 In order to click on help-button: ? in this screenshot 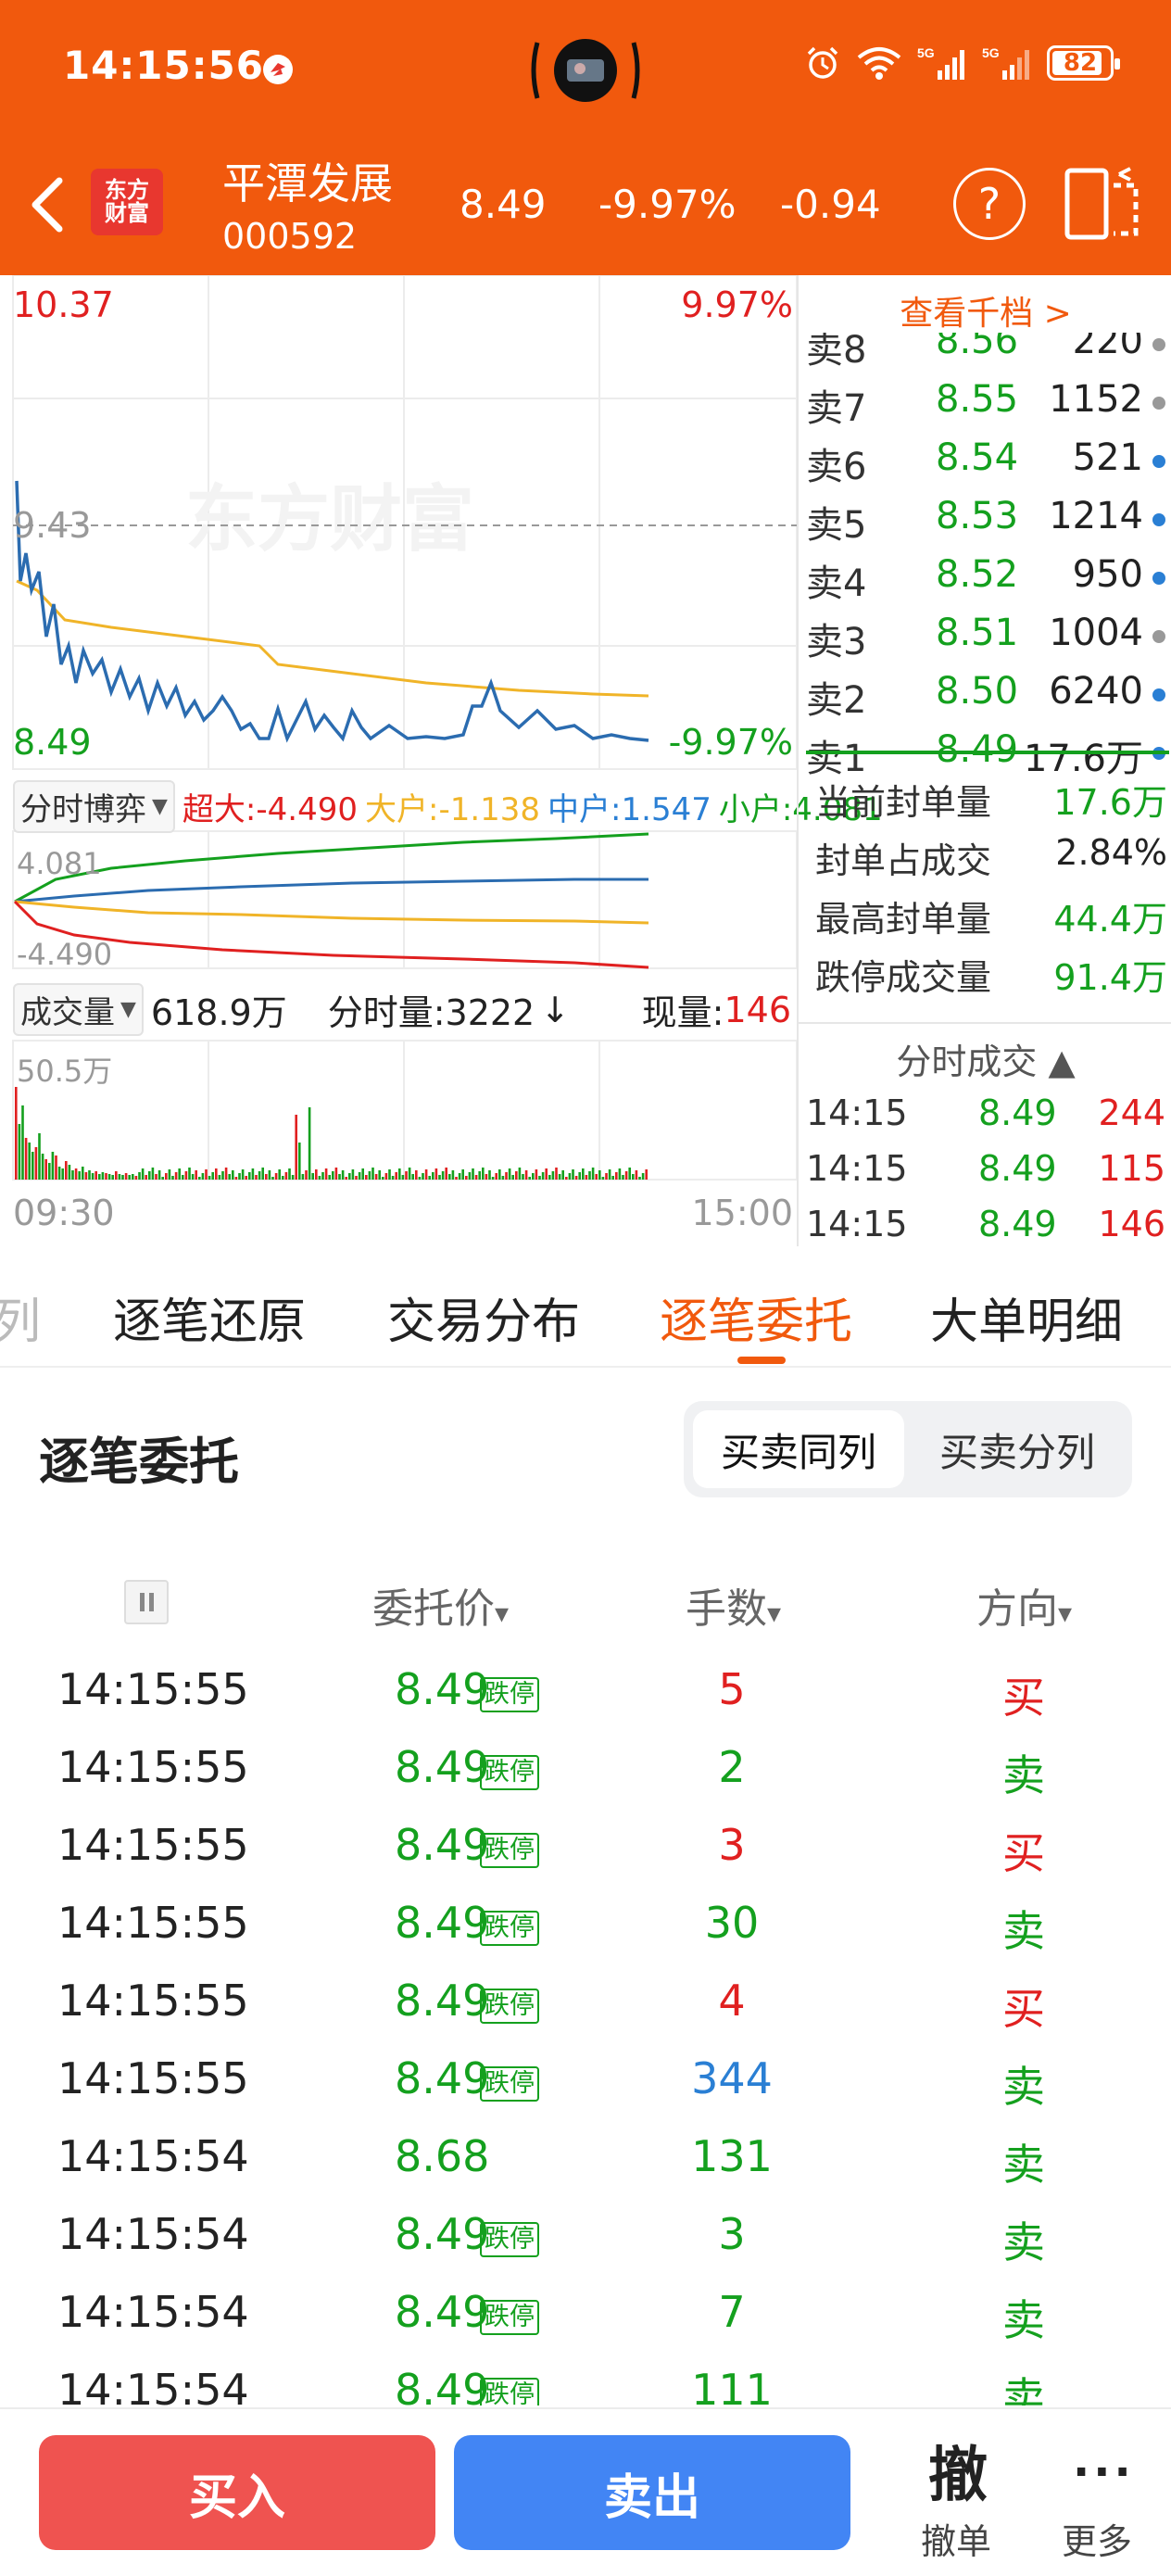, I will do `click(990, 204)`.